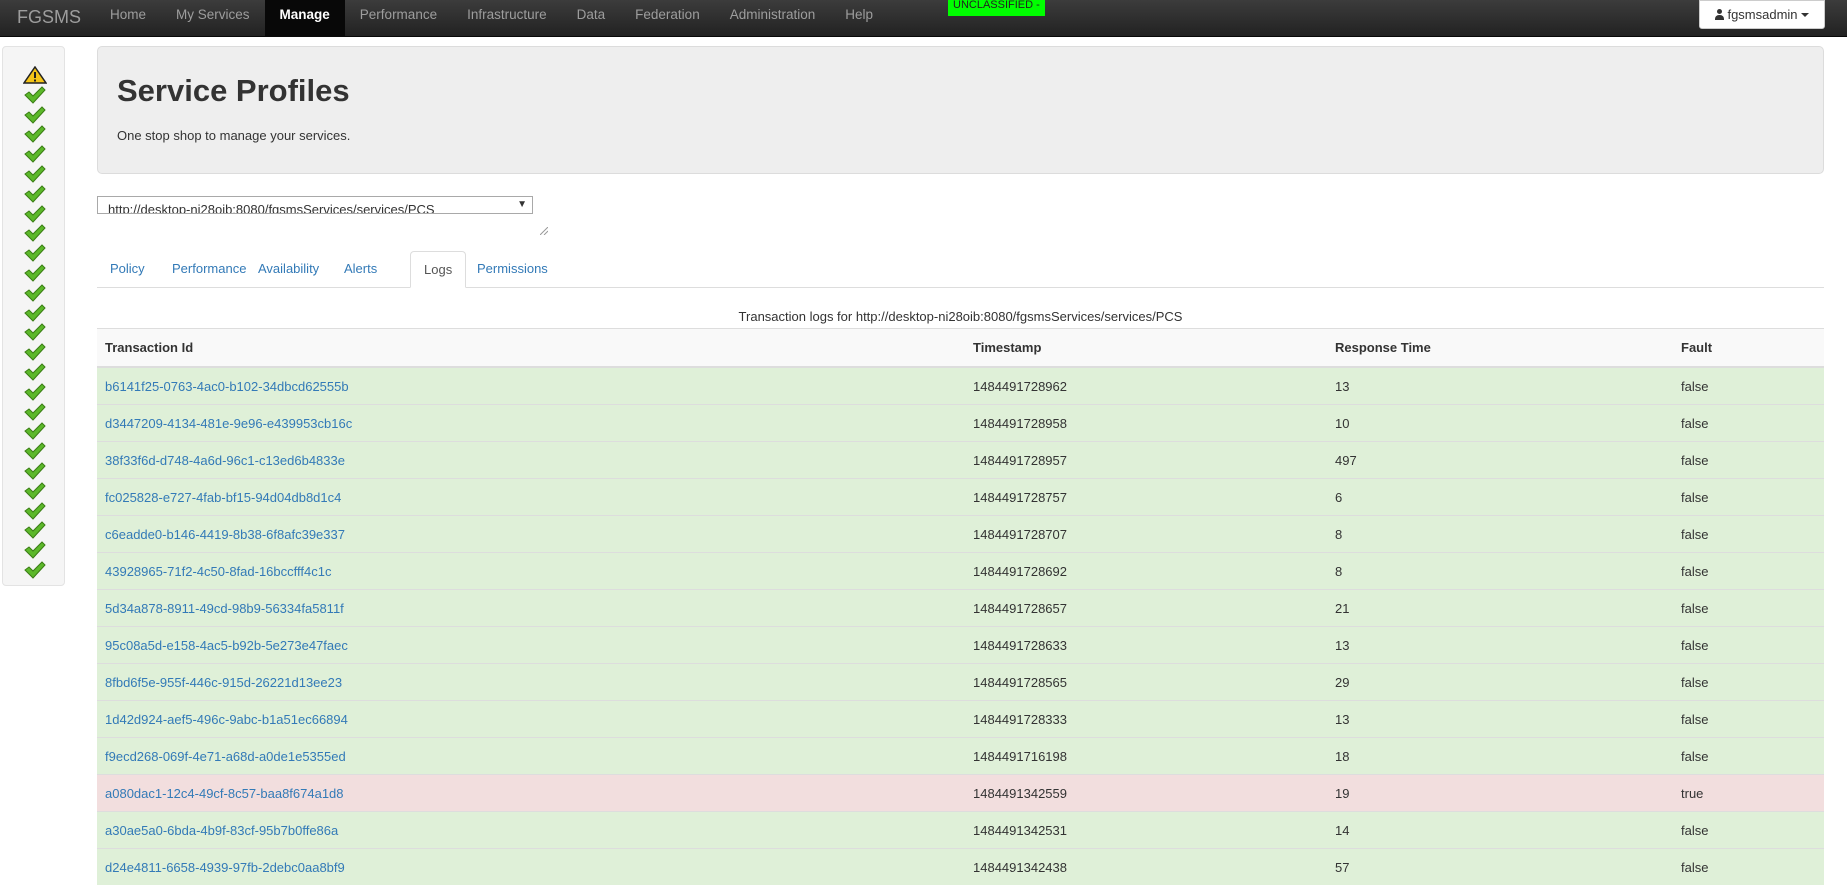 The height and width of the screenshot is (885, 1847). I want to click on column-header-transaction-id: Transaction Id, so click(531, 348).